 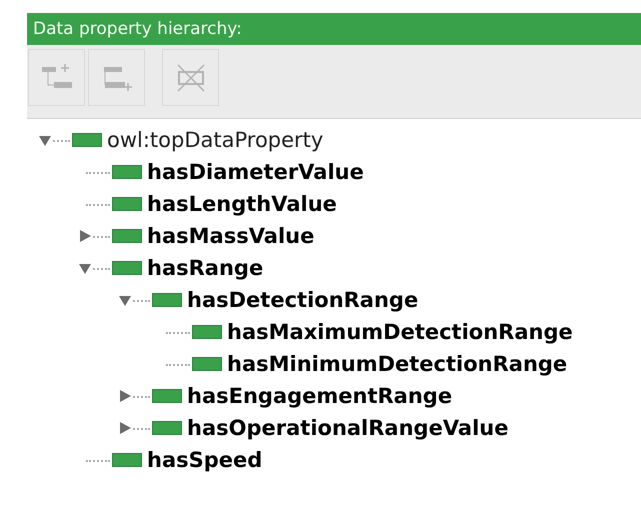 What do you see at coordinates (242, 204) in the screenshot?
I see `tree-item: hasLengthValue` at bounding box center [242, 204].